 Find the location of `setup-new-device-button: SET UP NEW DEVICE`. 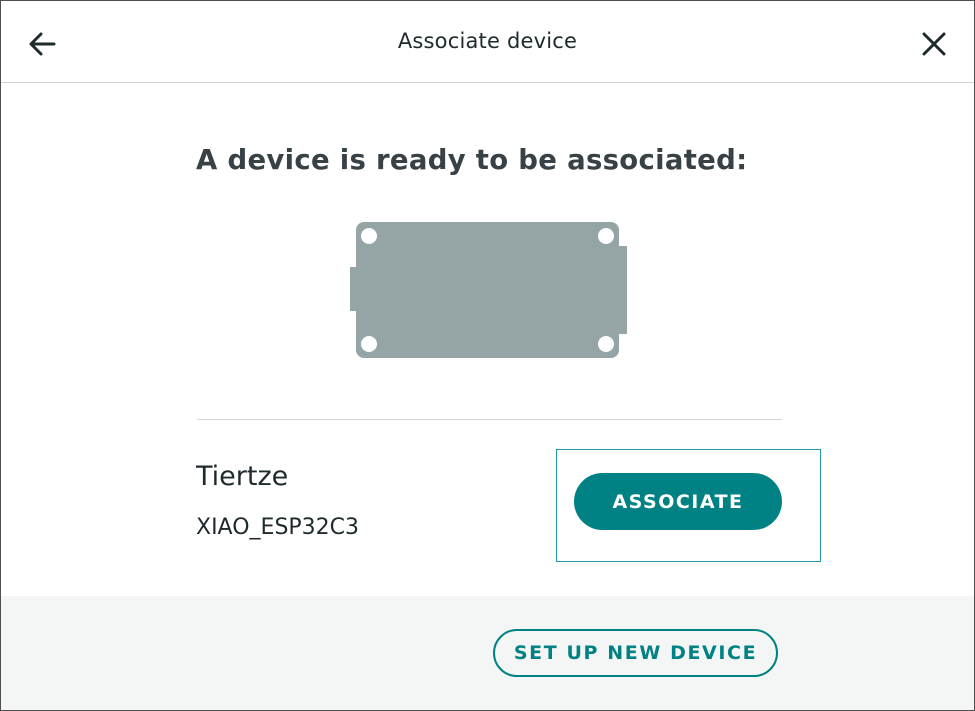

setup-new-device-button: SET UP NEW DEVICE is located at coordinates (635, 653).